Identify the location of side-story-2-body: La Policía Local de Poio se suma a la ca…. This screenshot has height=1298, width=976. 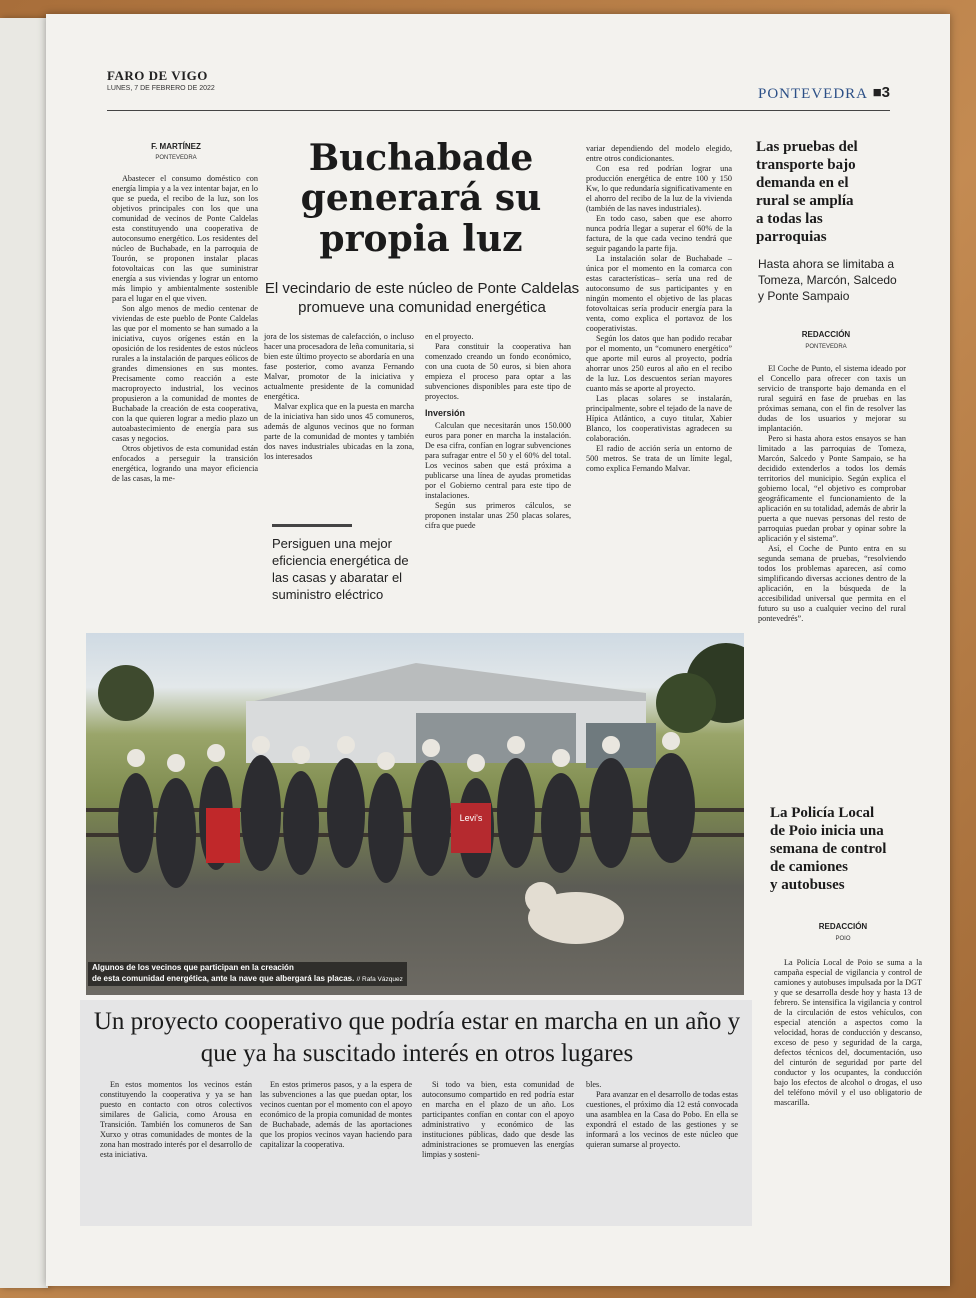
(848, 1033).